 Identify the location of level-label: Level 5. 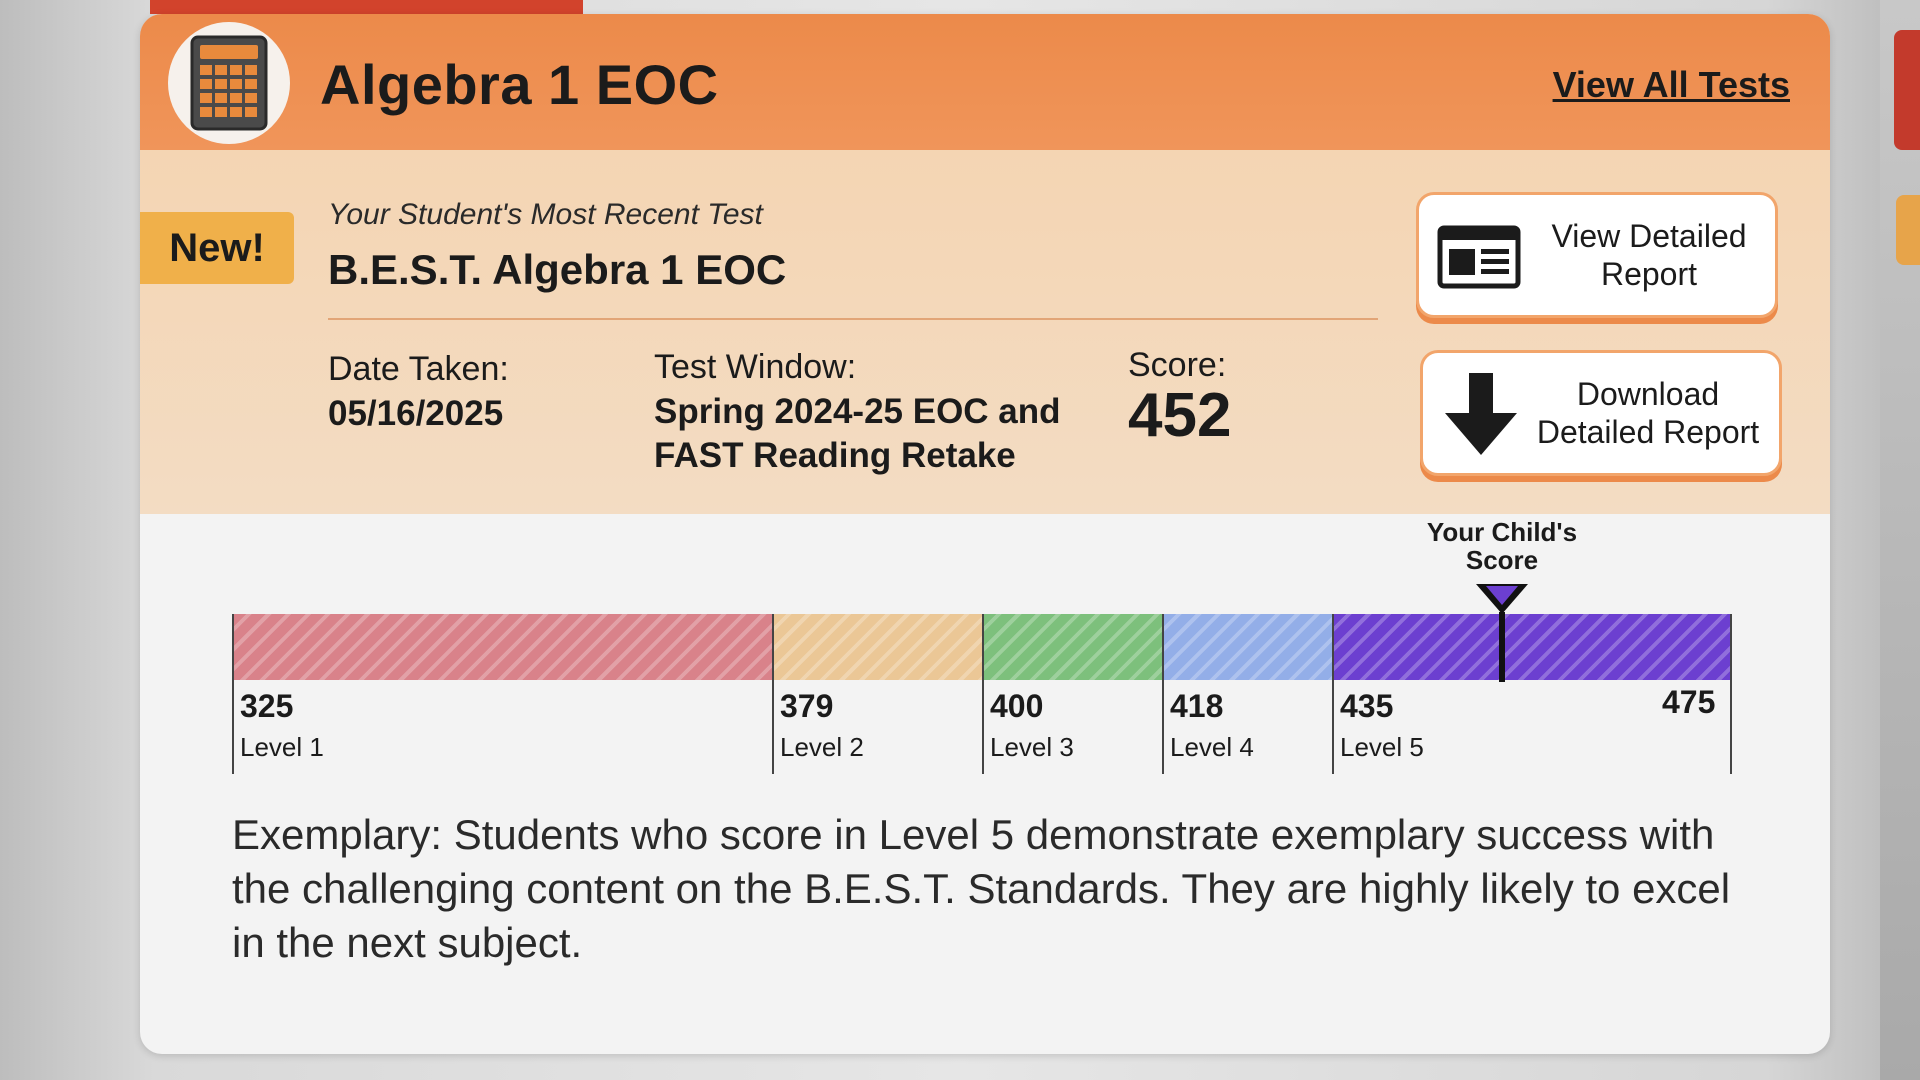
(1382, 747).